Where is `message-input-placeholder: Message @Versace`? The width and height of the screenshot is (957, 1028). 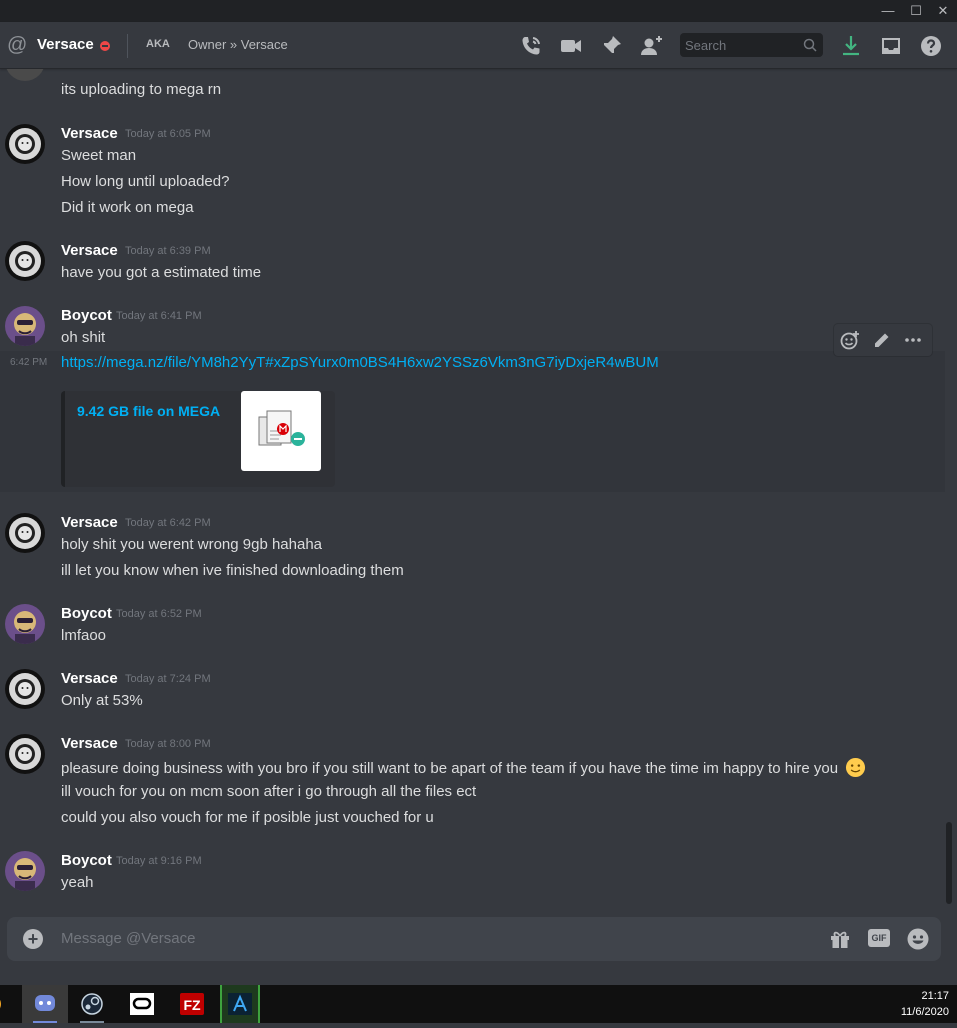 message-input-placeholder: Message @Versace is located at coordinates (128, 938).